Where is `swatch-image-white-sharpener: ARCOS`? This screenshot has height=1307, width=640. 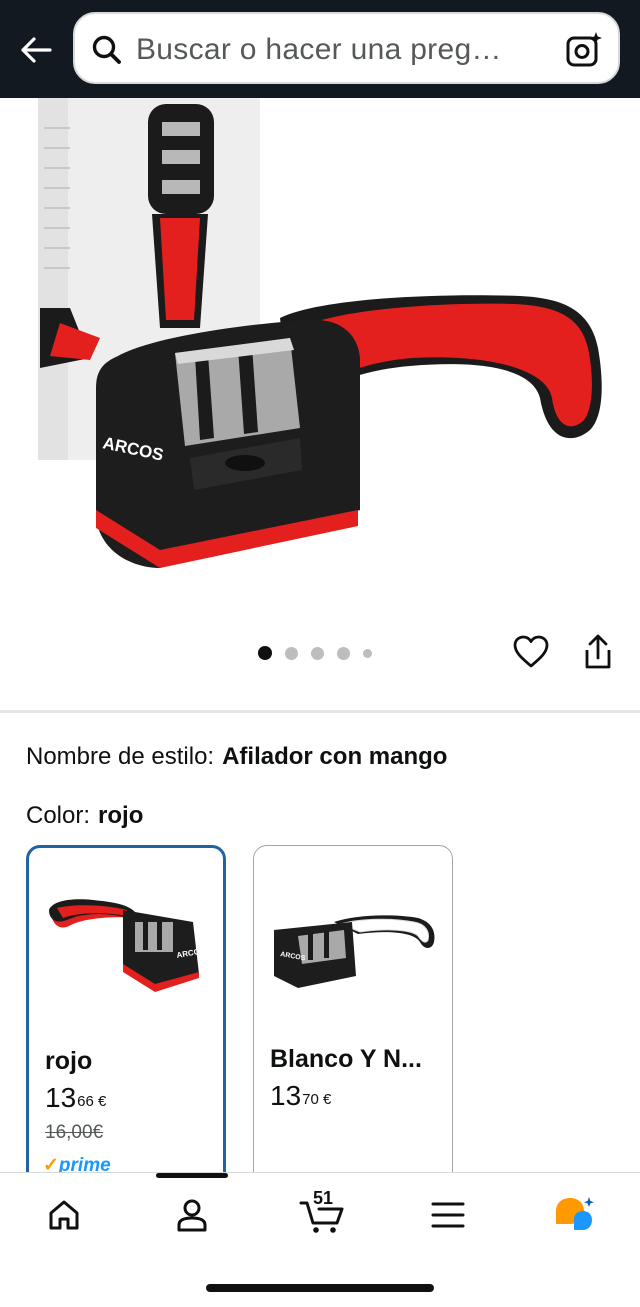 swatch-image-white-sharpener: ARCOS is located at coordinates (354, 951).